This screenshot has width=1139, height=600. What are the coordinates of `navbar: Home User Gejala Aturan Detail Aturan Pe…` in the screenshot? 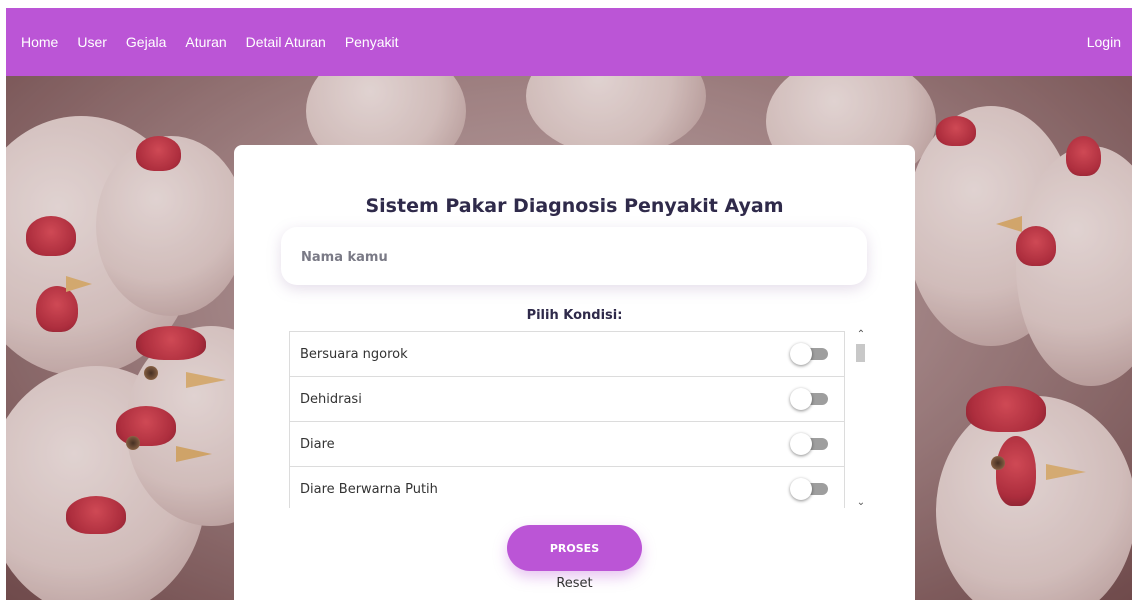 It's located at (569, 42).